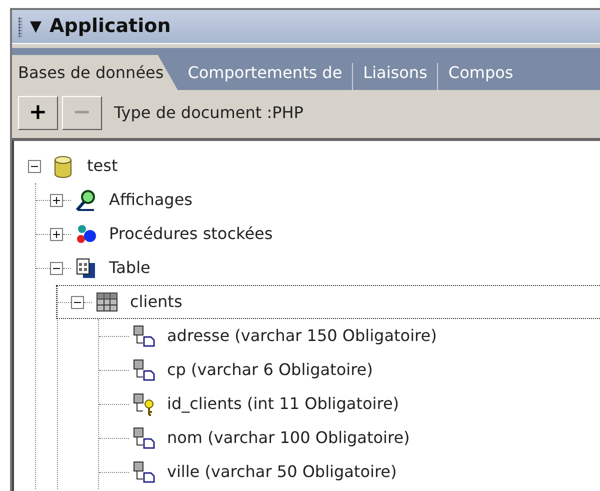 The image size is (600, 491). Describe the element at coordinates (36, 26) in the screenshot. I see `collapse-toggle: ▼` at that location.